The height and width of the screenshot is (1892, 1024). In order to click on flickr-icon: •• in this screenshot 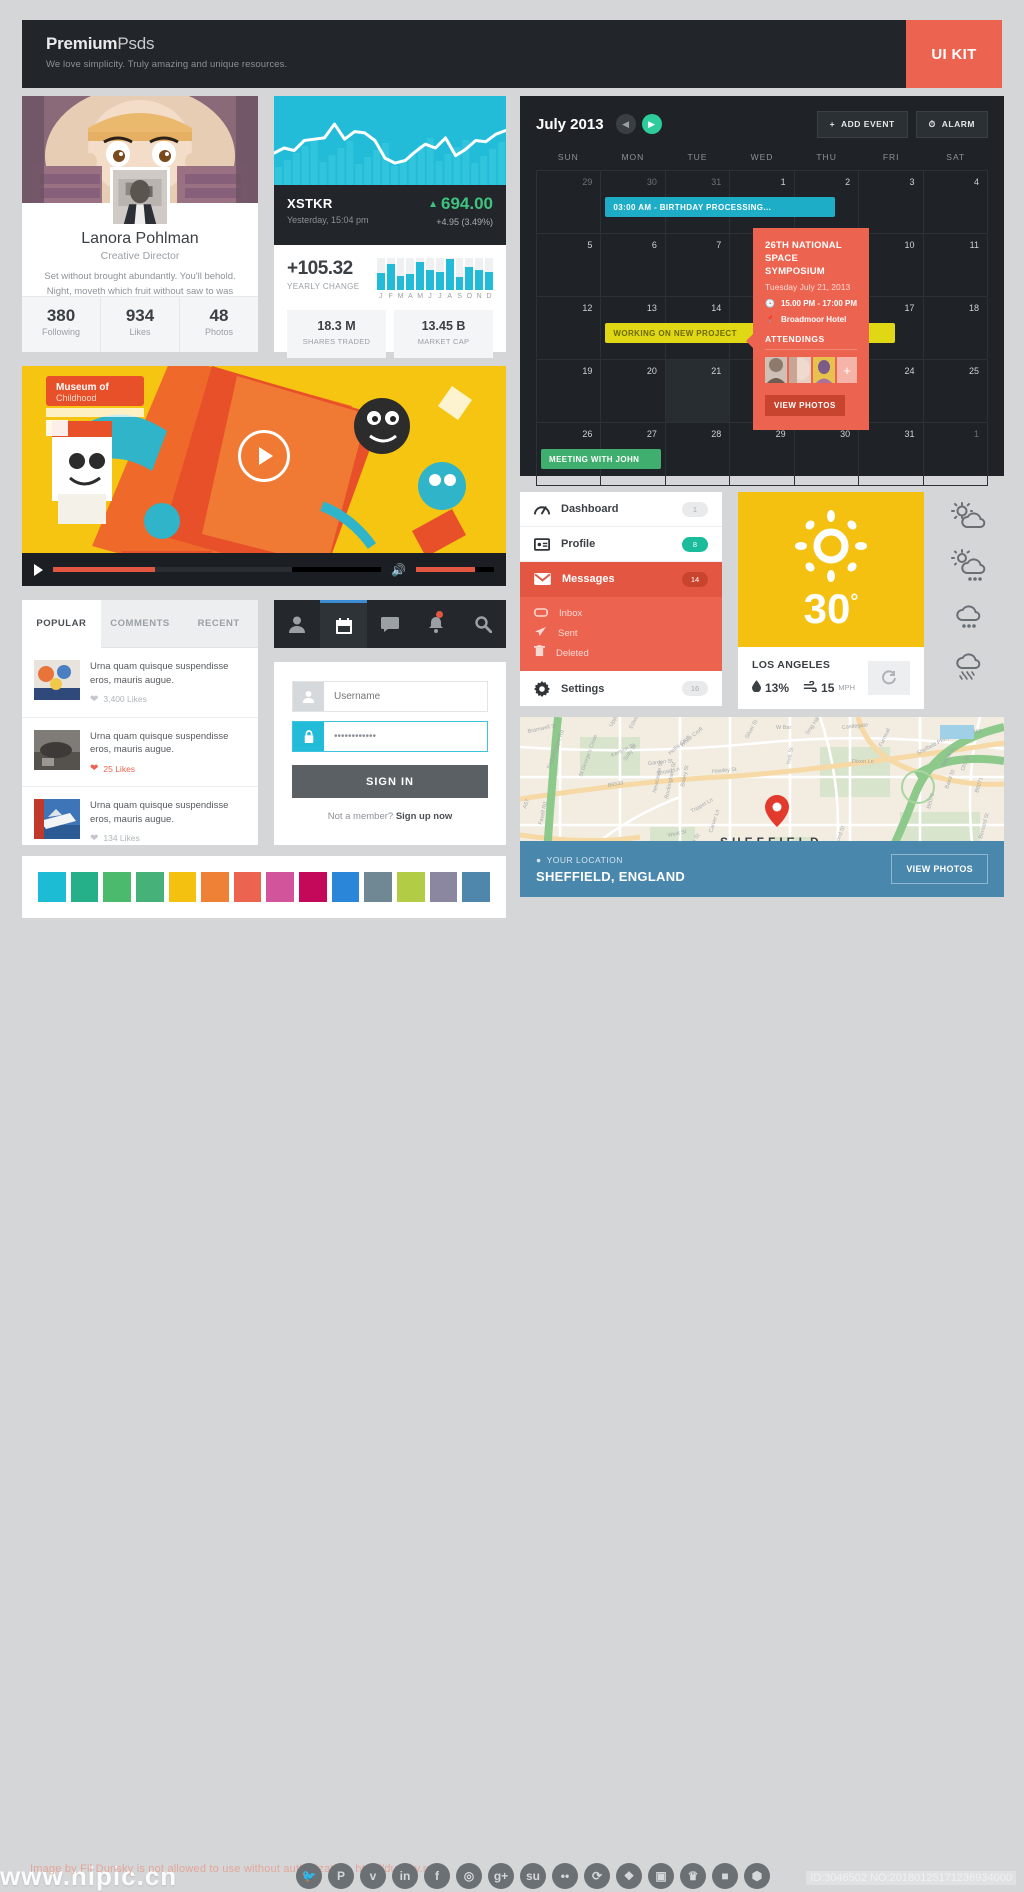, I will do `click(565, 1876)`.